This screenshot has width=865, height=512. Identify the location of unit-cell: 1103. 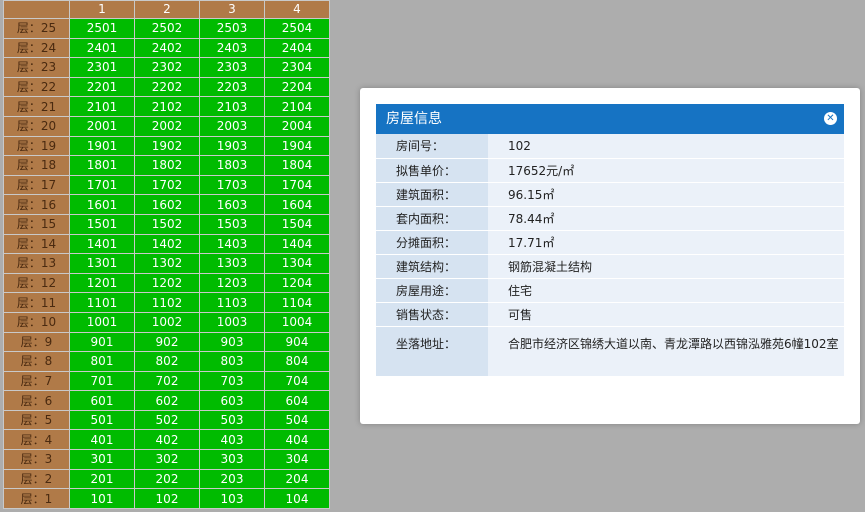
(232, 302).